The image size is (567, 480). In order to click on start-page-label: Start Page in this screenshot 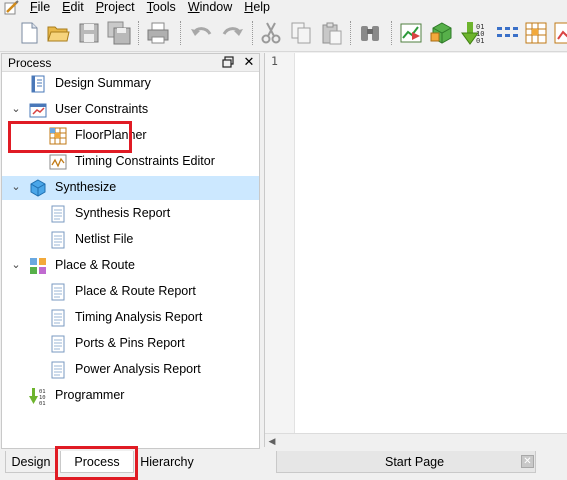, I will do `click(415, 462)`.